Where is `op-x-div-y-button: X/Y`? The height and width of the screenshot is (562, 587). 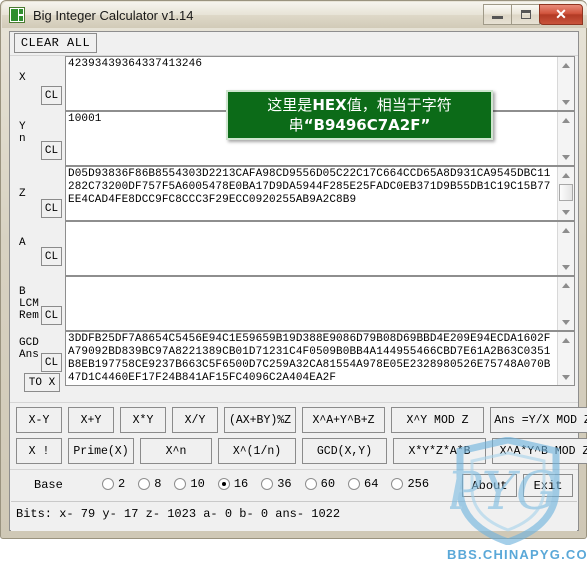 op-x-div-y-button: X/Y is located at coordinates (195, 420).